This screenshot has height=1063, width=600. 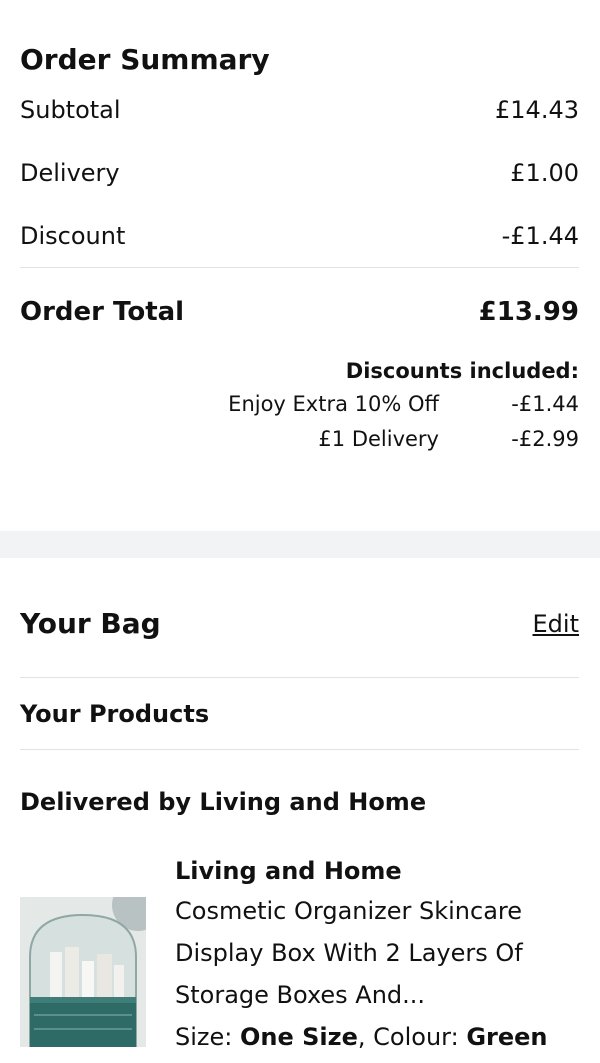 I want to click on discount-label: Discount, so click(x=73, y=235).